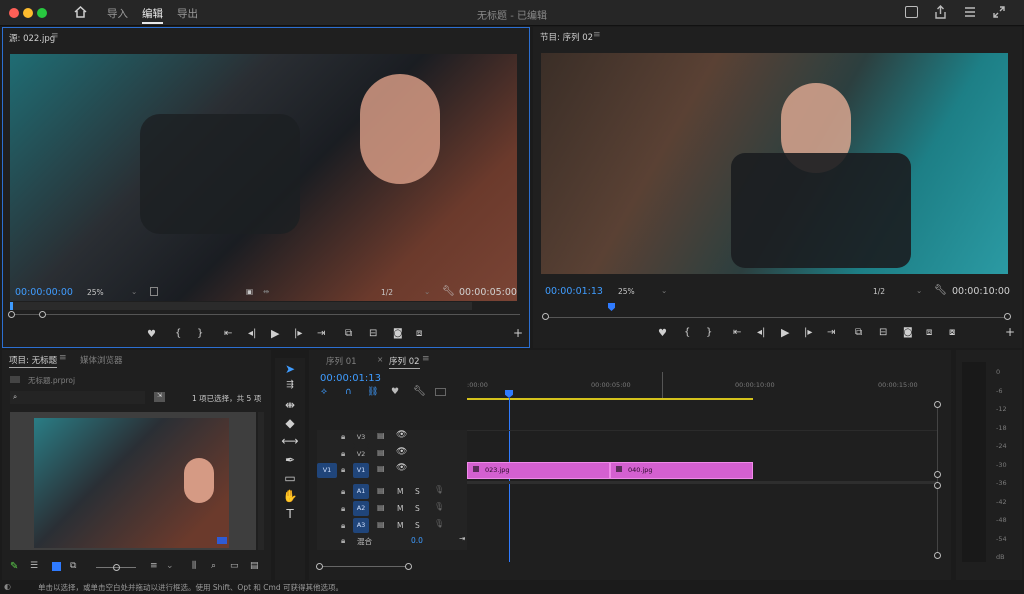 This screenshot has width=1024, height=594. I want to click on multi-camera-icon: ⧇, so click(952, 332).